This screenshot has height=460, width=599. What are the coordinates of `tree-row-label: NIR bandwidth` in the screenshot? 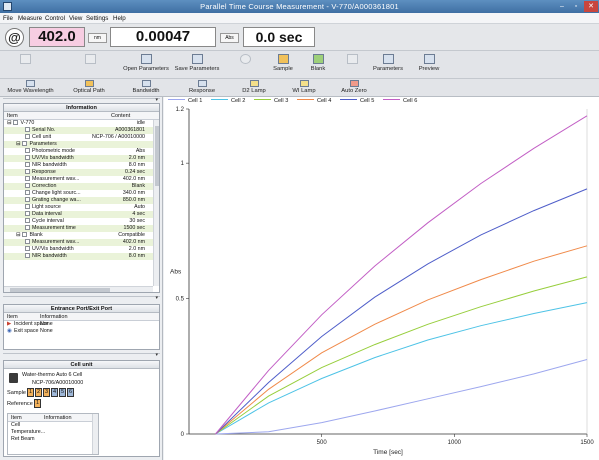 It's located at (49, 256).